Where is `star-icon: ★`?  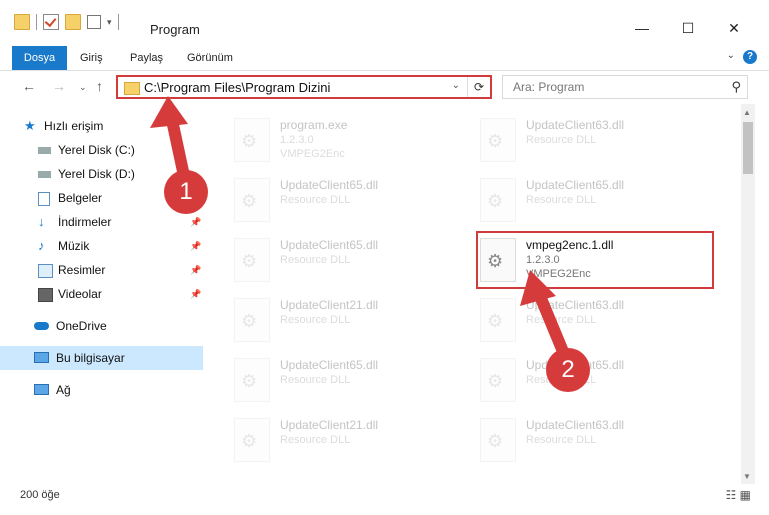
star-icon: ★ is located at coordinates (30, 125).